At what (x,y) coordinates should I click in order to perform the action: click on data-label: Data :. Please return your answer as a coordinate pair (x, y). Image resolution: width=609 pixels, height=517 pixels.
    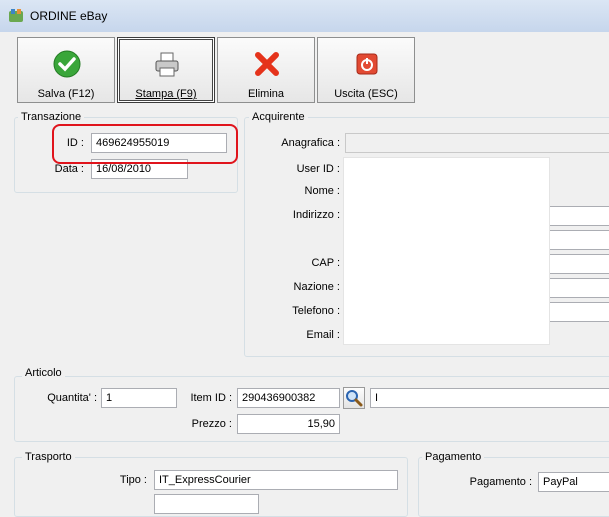
    Looking at the image, I should click on (69, 169).